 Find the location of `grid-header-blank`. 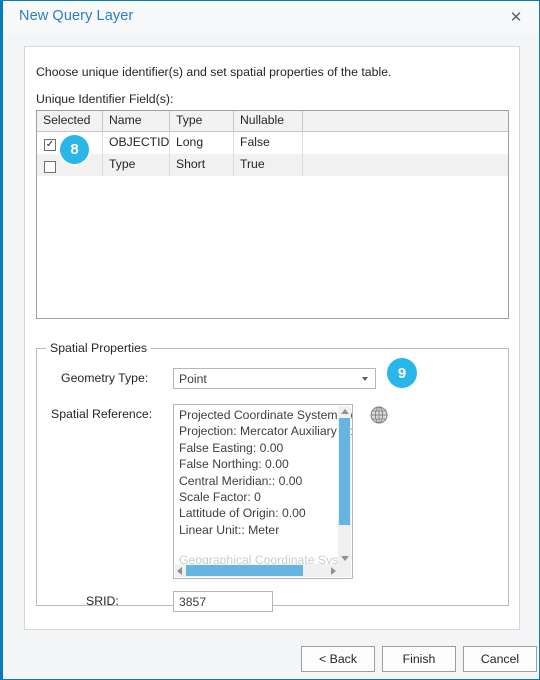

grid-header-blank is located at coordinates (405, 121).